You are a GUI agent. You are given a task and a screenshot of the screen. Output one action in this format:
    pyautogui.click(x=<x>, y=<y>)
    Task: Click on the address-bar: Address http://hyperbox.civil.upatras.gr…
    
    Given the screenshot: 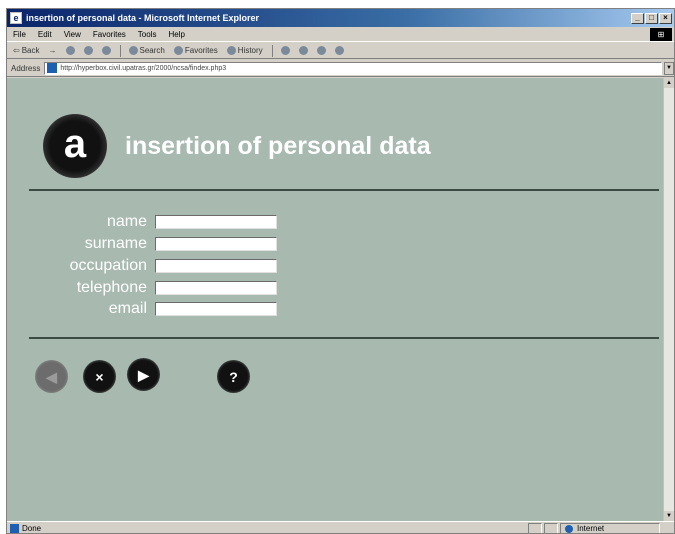 What is the action you would take?
    pyautogui.click(x=340, y=68)
    